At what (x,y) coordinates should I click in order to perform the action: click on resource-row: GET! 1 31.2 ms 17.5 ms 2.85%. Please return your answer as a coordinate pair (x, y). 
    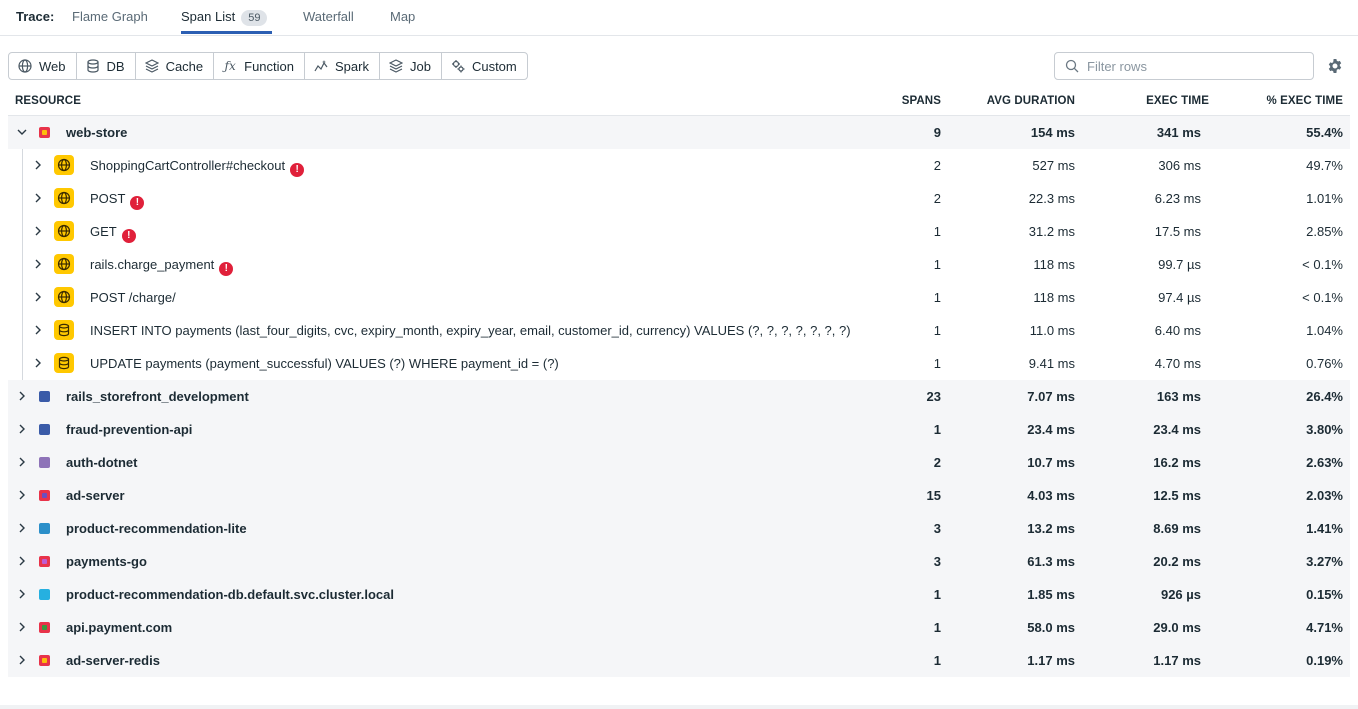
    Looking at the image, I should click on (679, 231).